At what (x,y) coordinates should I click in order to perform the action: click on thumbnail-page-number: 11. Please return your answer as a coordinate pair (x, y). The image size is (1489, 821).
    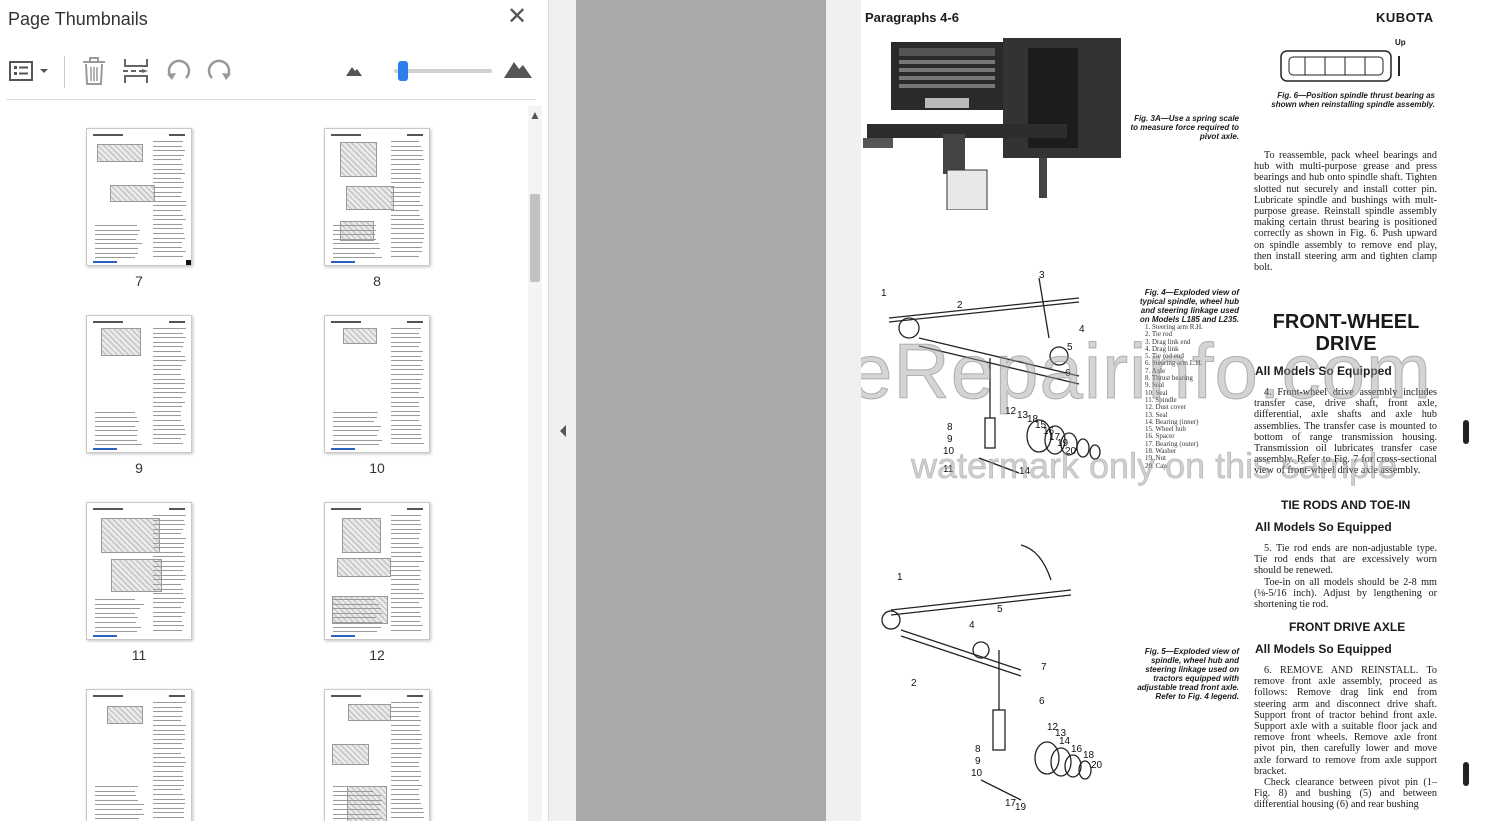
    Looking at the image, I should click on (139, 655).